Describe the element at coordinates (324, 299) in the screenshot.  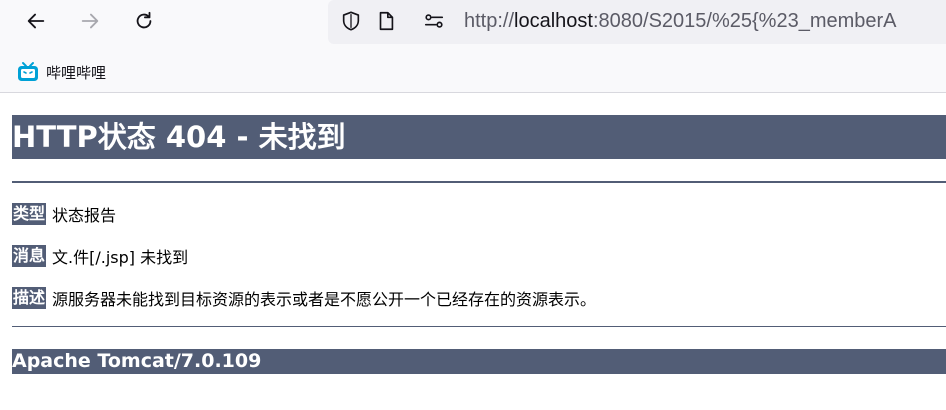
I see `row-description-value: 源服务器未能找到目标资源的表示或者是不愿公开一个已经存在的资源表示。` at that location.